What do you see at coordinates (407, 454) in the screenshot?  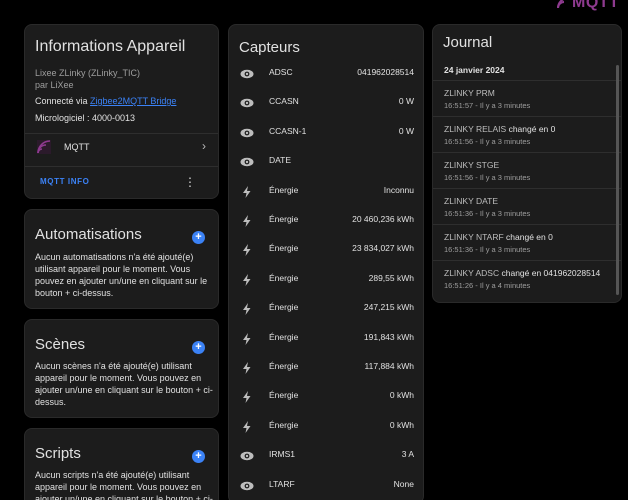 I see `sensor-value: 3 A` at bounding box center [407, 454].